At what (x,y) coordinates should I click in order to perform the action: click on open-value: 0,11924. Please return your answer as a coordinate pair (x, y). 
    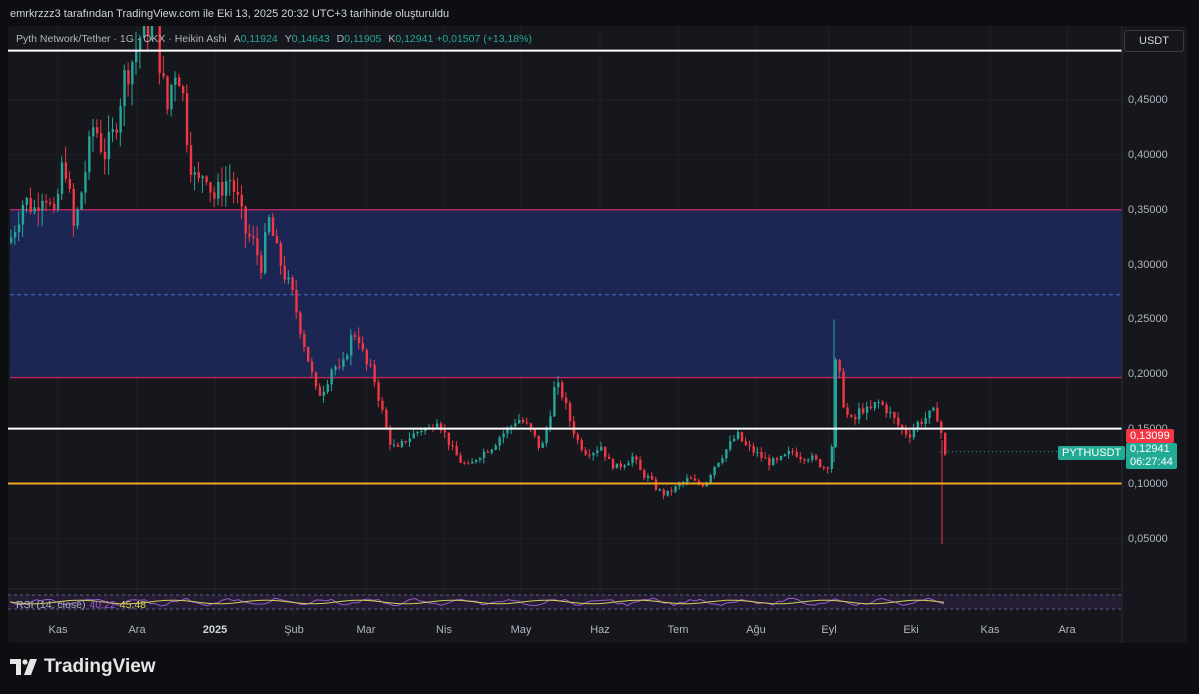
    Looking at the image, I should click on (259, 39).